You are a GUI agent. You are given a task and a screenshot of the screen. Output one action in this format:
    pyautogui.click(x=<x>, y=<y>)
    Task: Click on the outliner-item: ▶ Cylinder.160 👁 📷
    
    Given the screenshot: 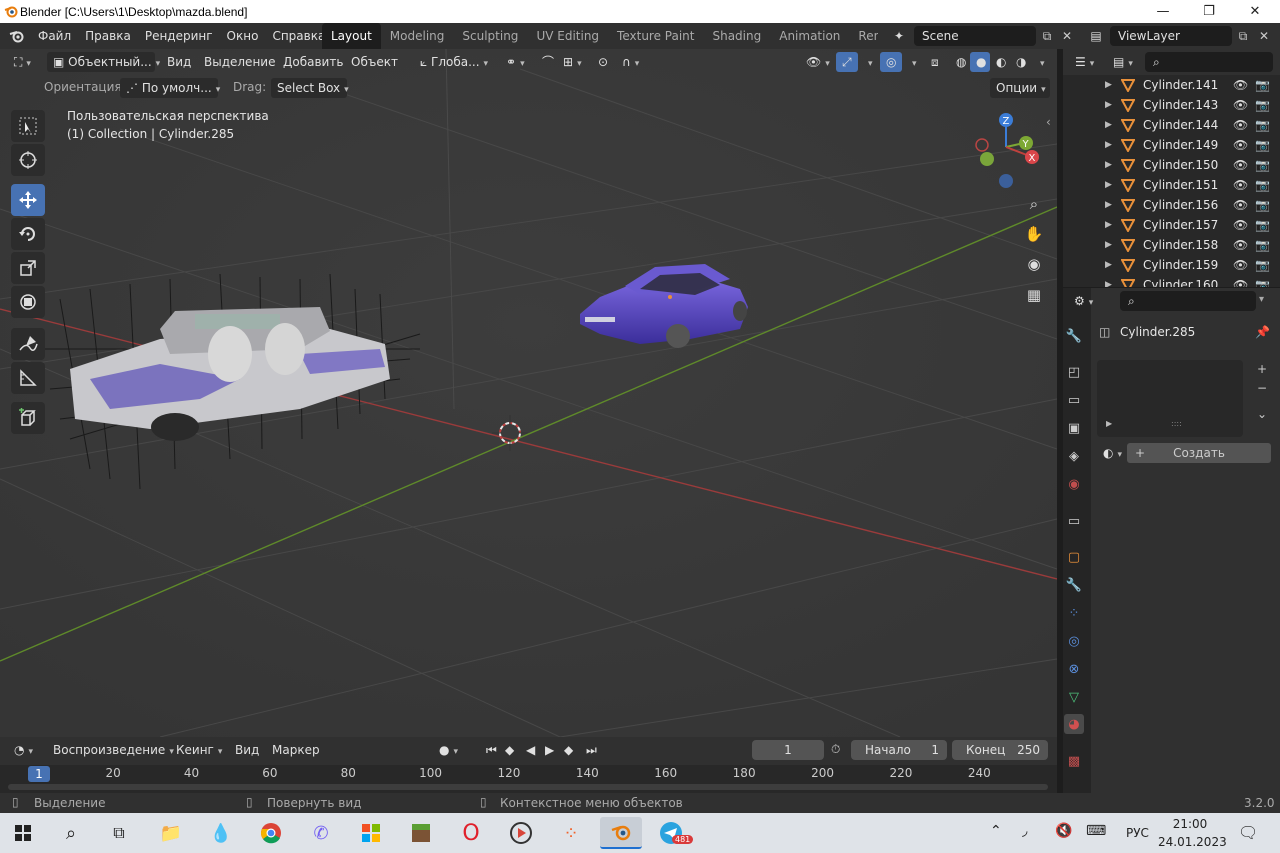 What is the action you would take?
    pyautogui.click(x=1171, y=281)
    